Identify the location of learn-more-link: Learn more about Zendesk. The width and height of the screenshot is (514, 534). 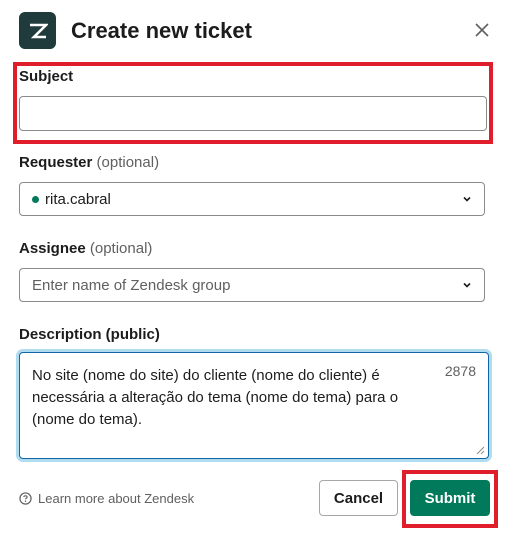
(106, 498).